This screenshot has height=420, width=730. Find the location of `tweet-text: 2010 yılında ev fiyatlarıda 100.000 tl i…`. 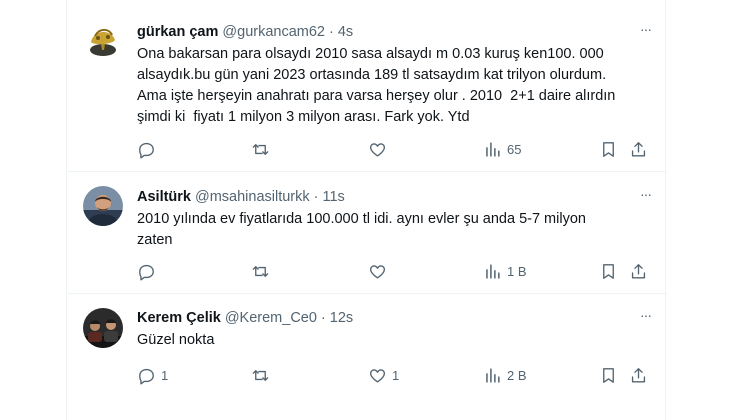

tweet-text: 2010 yılında ev fiyatlarıda 100.000 tl i… is located at coordinates (361, 229).